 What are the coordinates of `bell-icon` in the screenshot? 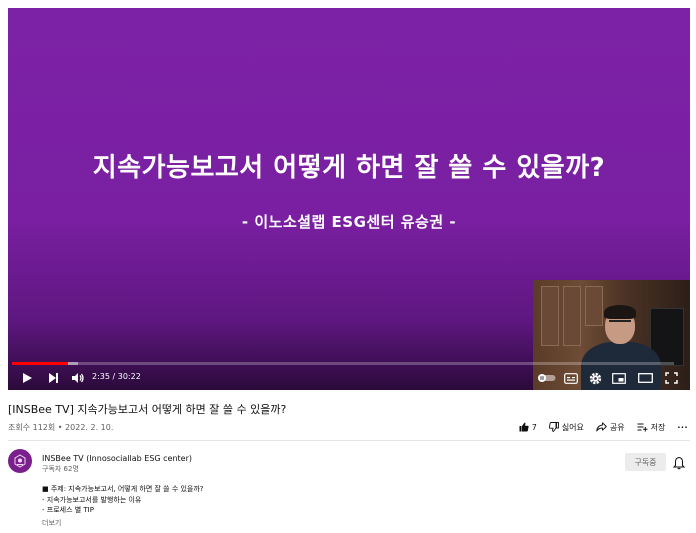 It's located at (679, 462).